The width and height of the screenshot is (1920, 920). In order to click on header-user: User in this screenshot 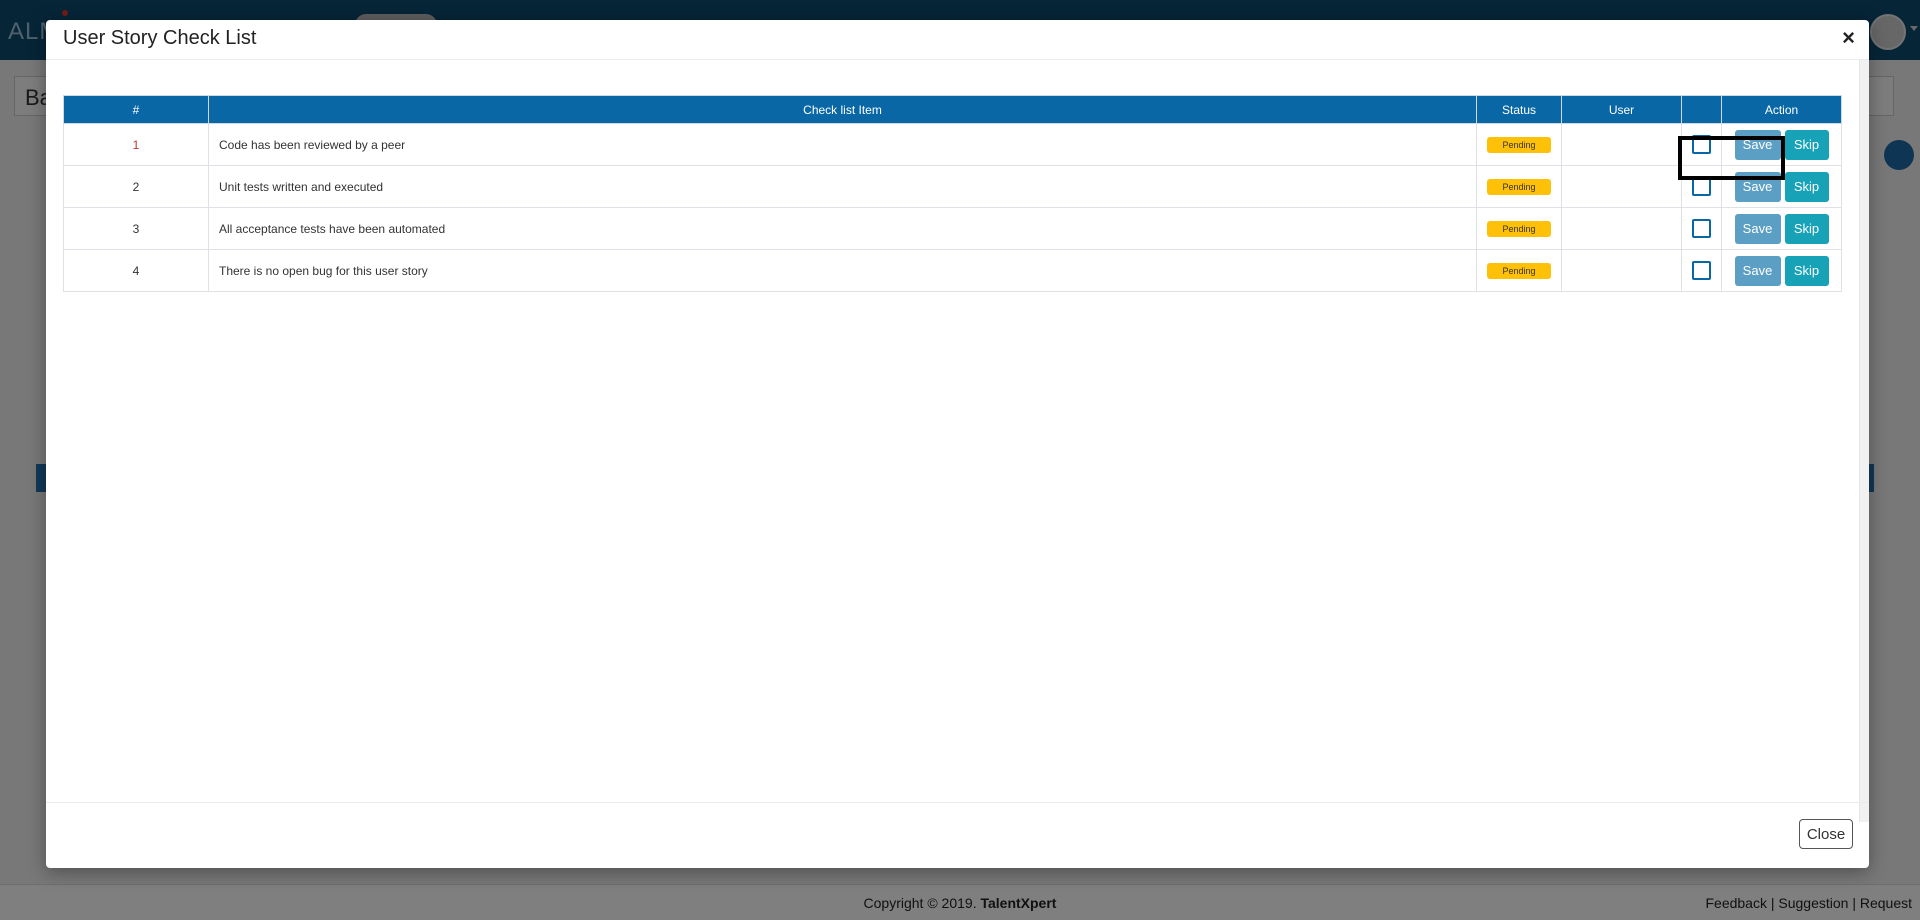, I will do `click(1621, 109)`.